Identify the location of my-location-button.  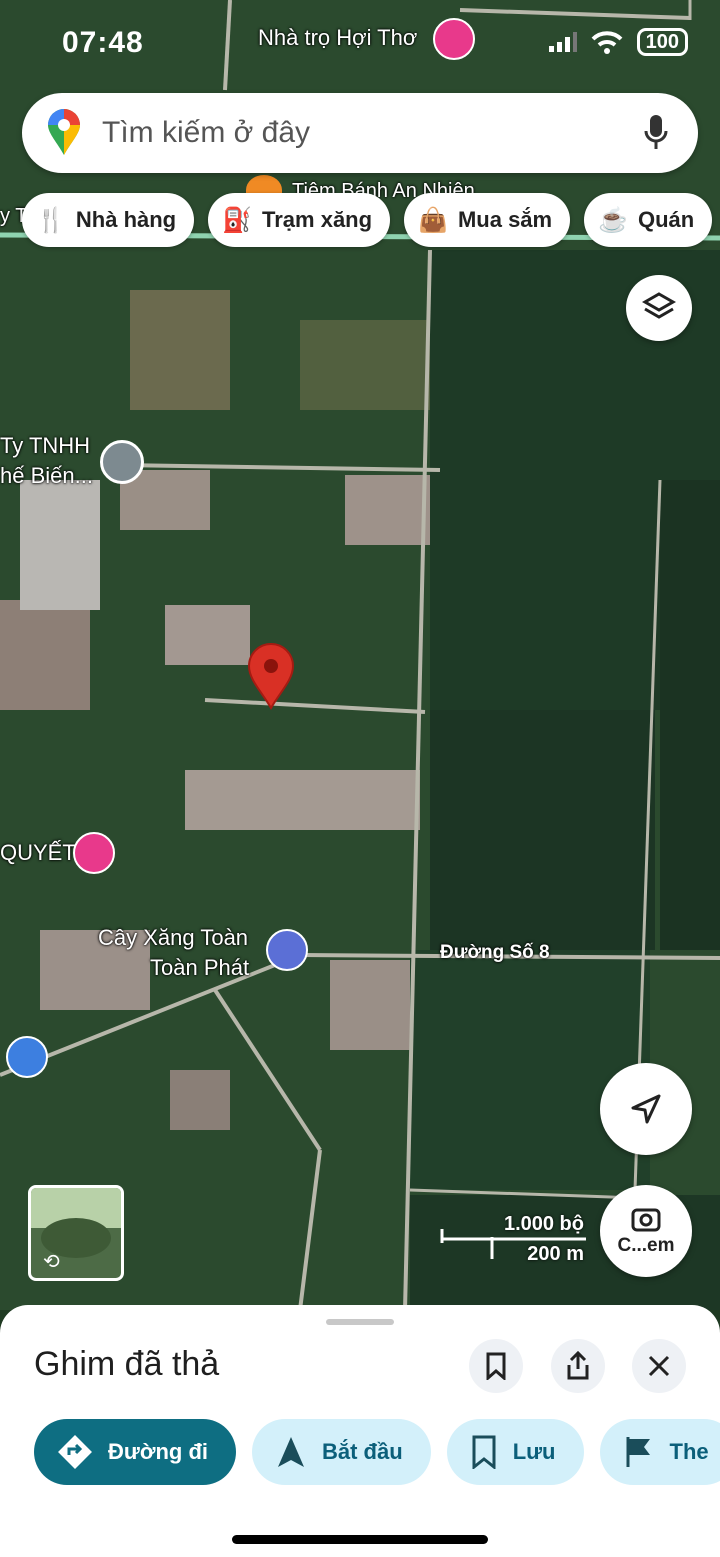
(646, 1109).